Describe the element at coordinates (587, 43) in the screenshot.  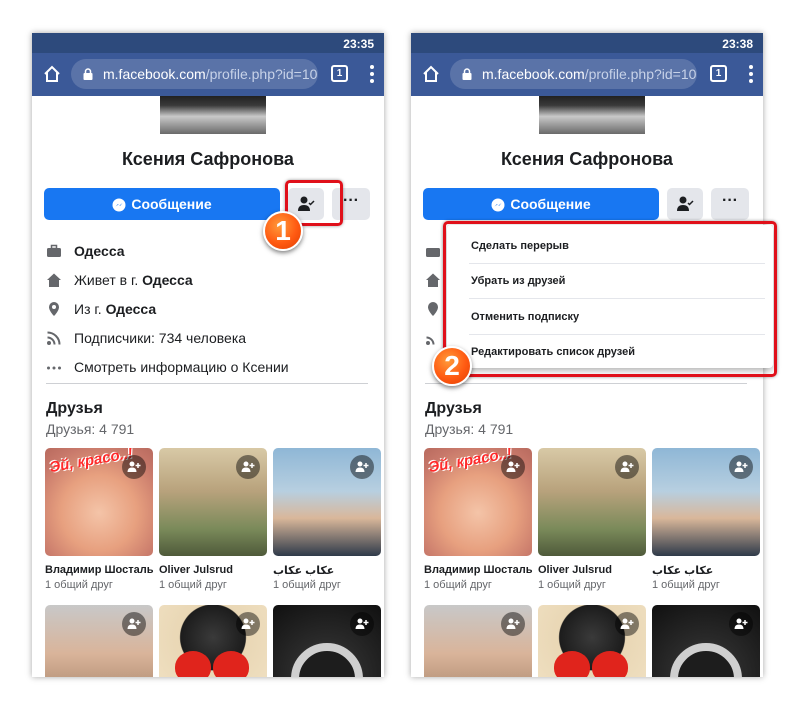
I see `status-bar: 23:38` at that location.